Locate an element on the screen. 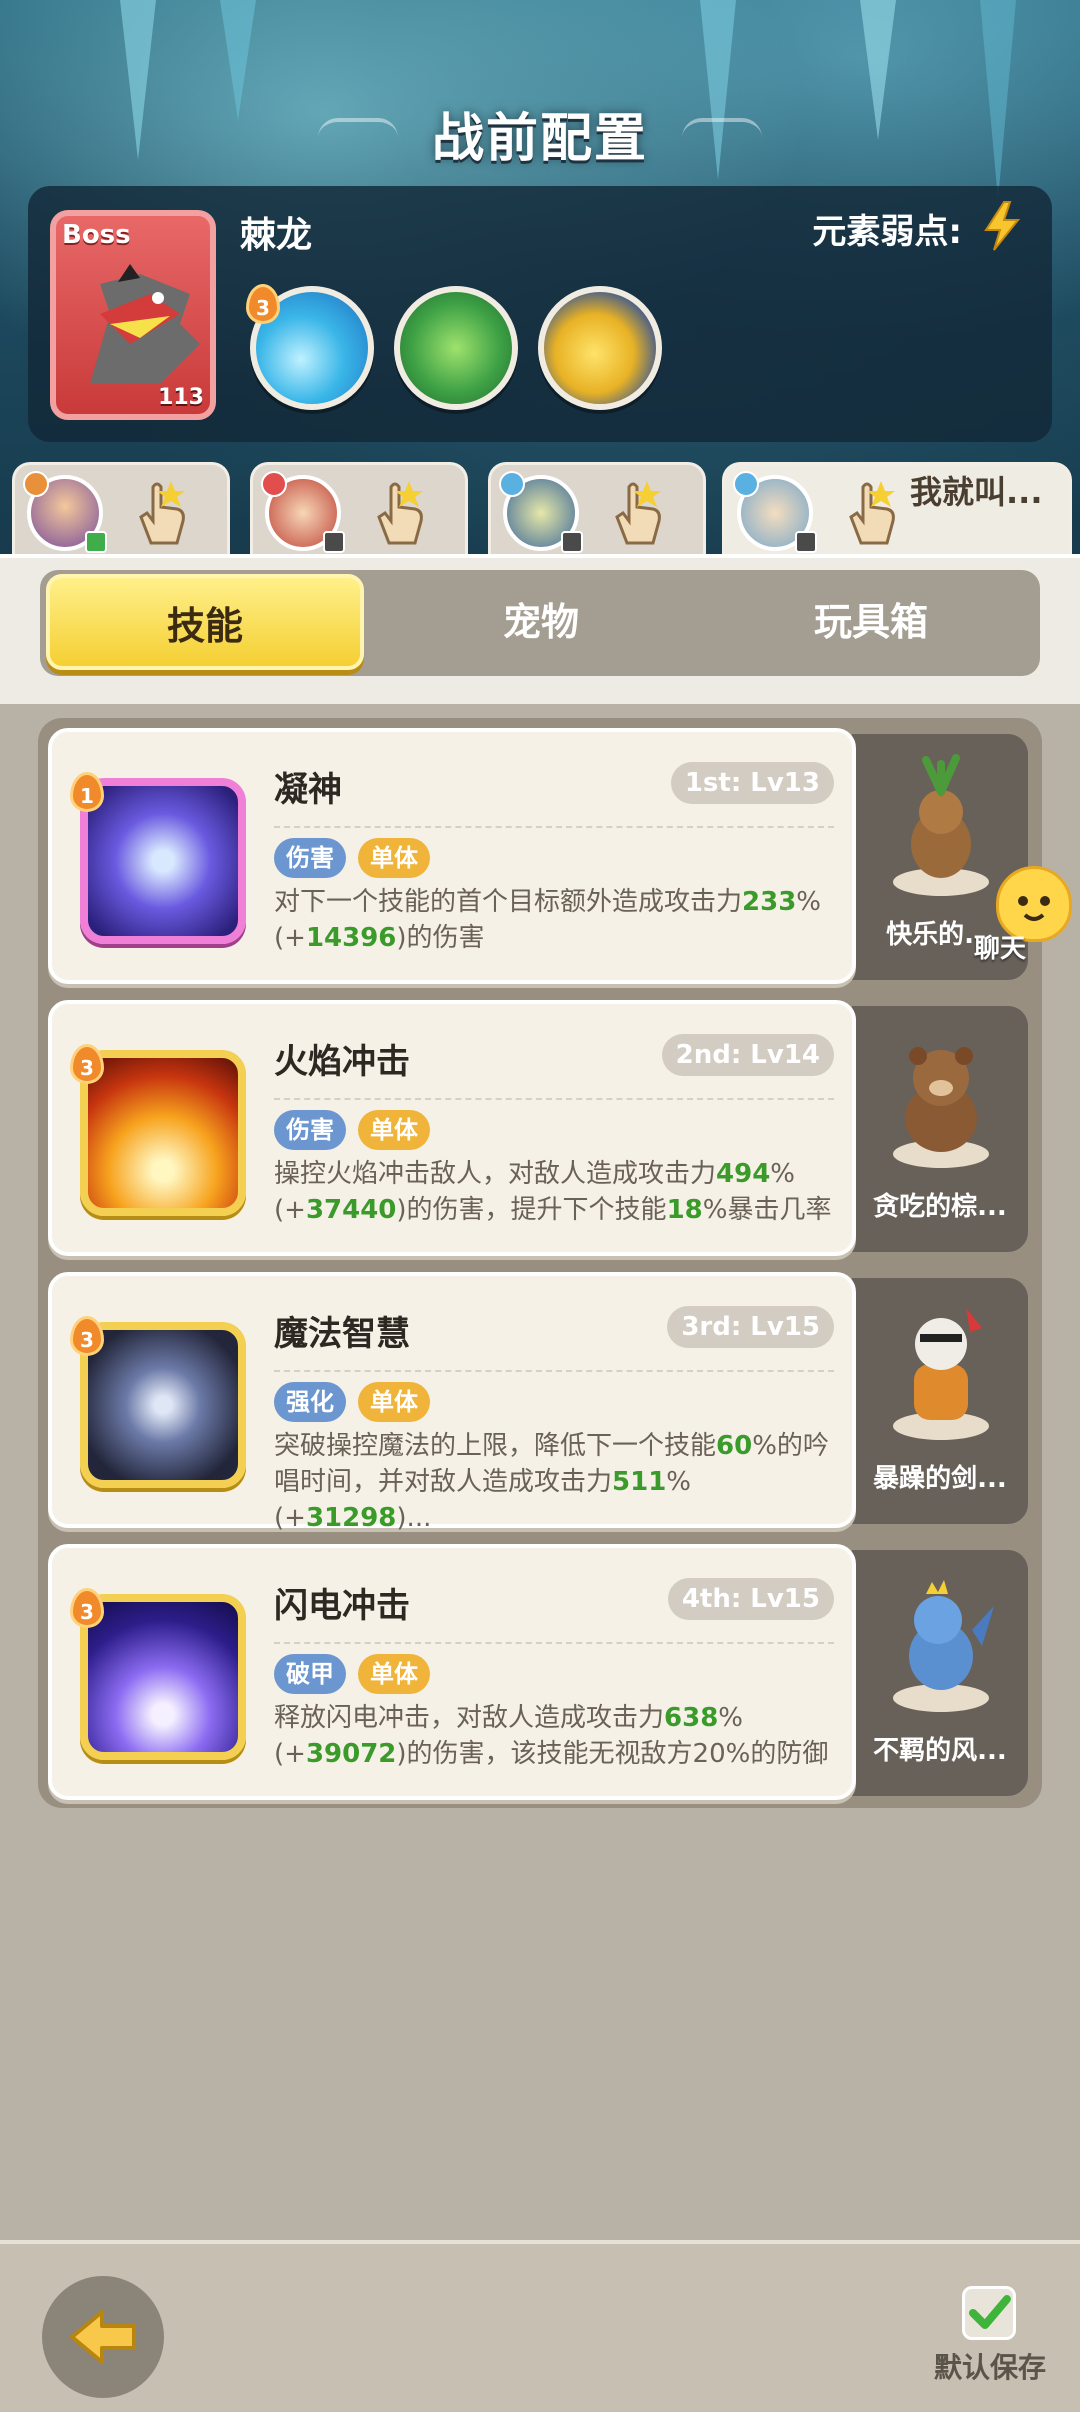 The image size is (1080, 2412). page-title: 战前配置 is located at coordinates (539, 139).